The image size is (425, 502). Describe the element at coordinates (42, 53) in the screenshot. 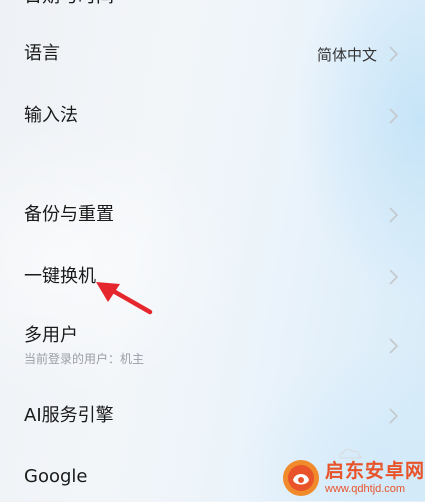

I see `settings-item-label: 语言` at that location.